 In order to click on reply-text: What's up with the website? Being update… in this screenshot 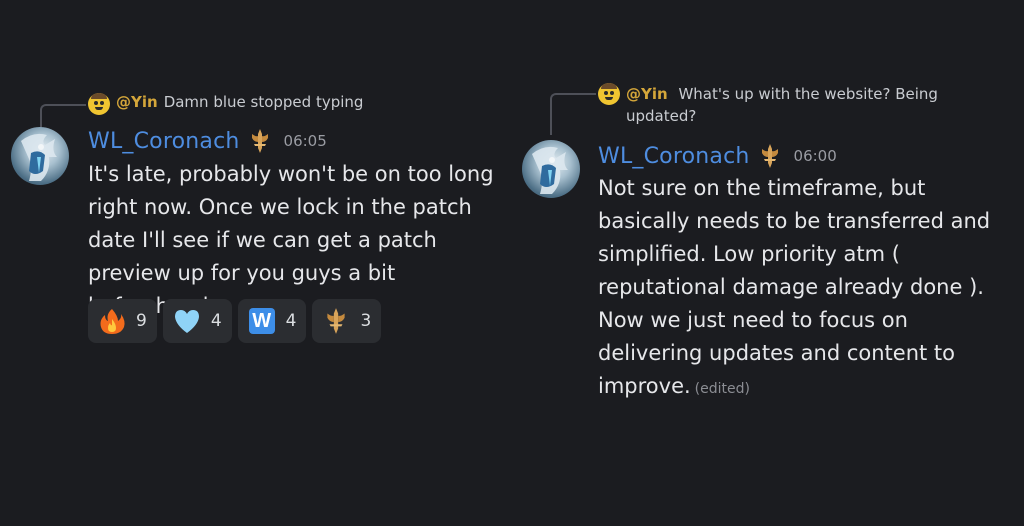, I will do `click(782, 105)`.